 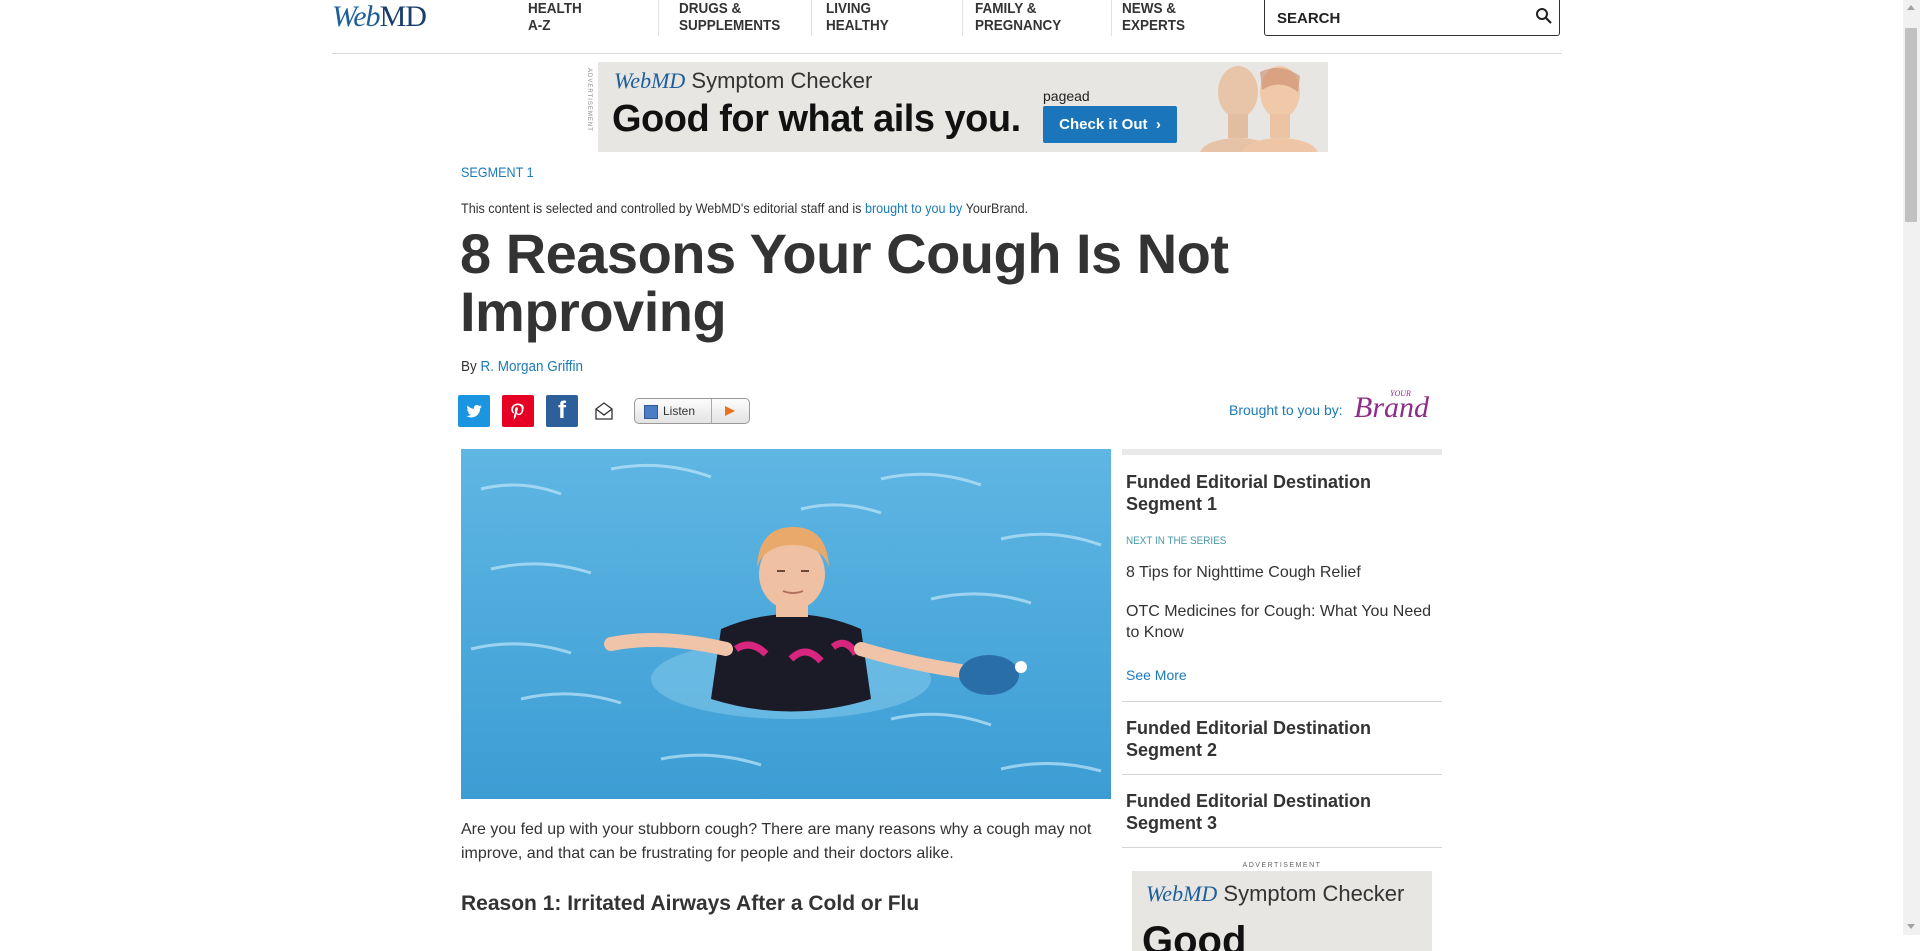 I want to click on sponsor-logo: YOUR Brand, so click(x=1391, y=407).